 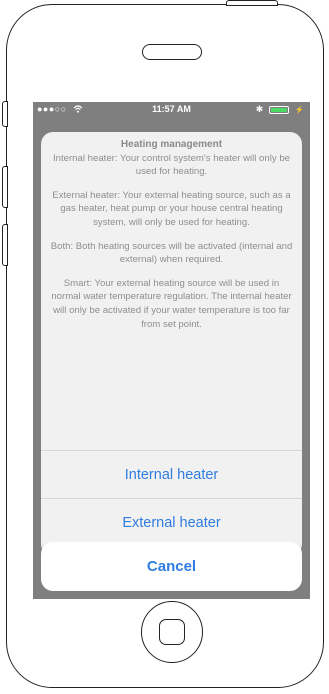 I want to click on battery-icon, so click(x=279, y=109).